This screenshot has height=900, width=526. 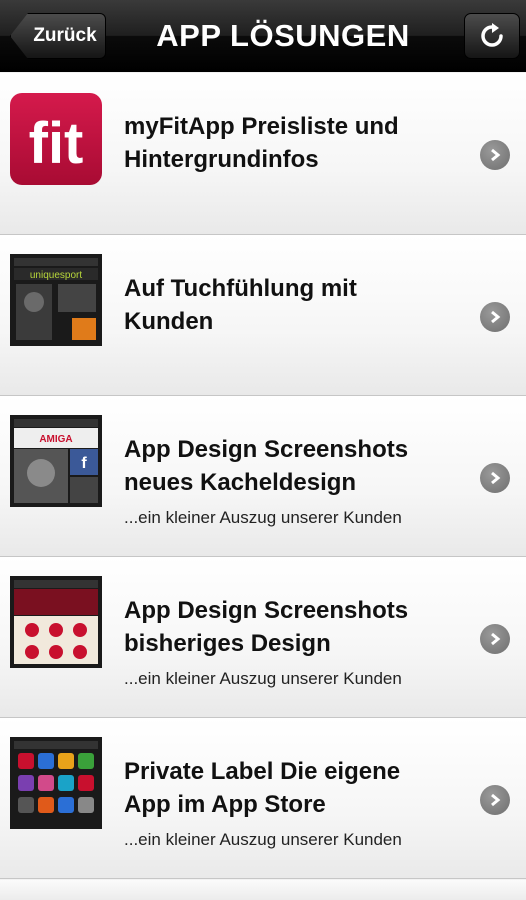 What do you see at coordinates (296, 627) in the screenshot?
I see `item-title: App Design Screenshots bisheriges Design` at bounding box center [296, 627].